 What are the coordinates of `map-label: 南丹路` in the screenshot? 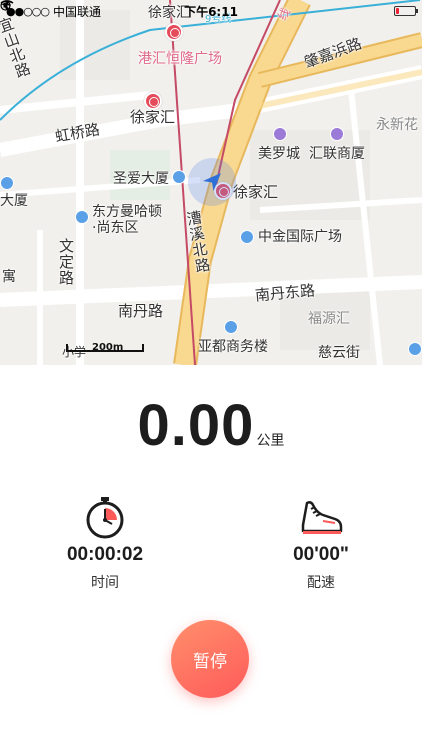 It's located at (141, 311).